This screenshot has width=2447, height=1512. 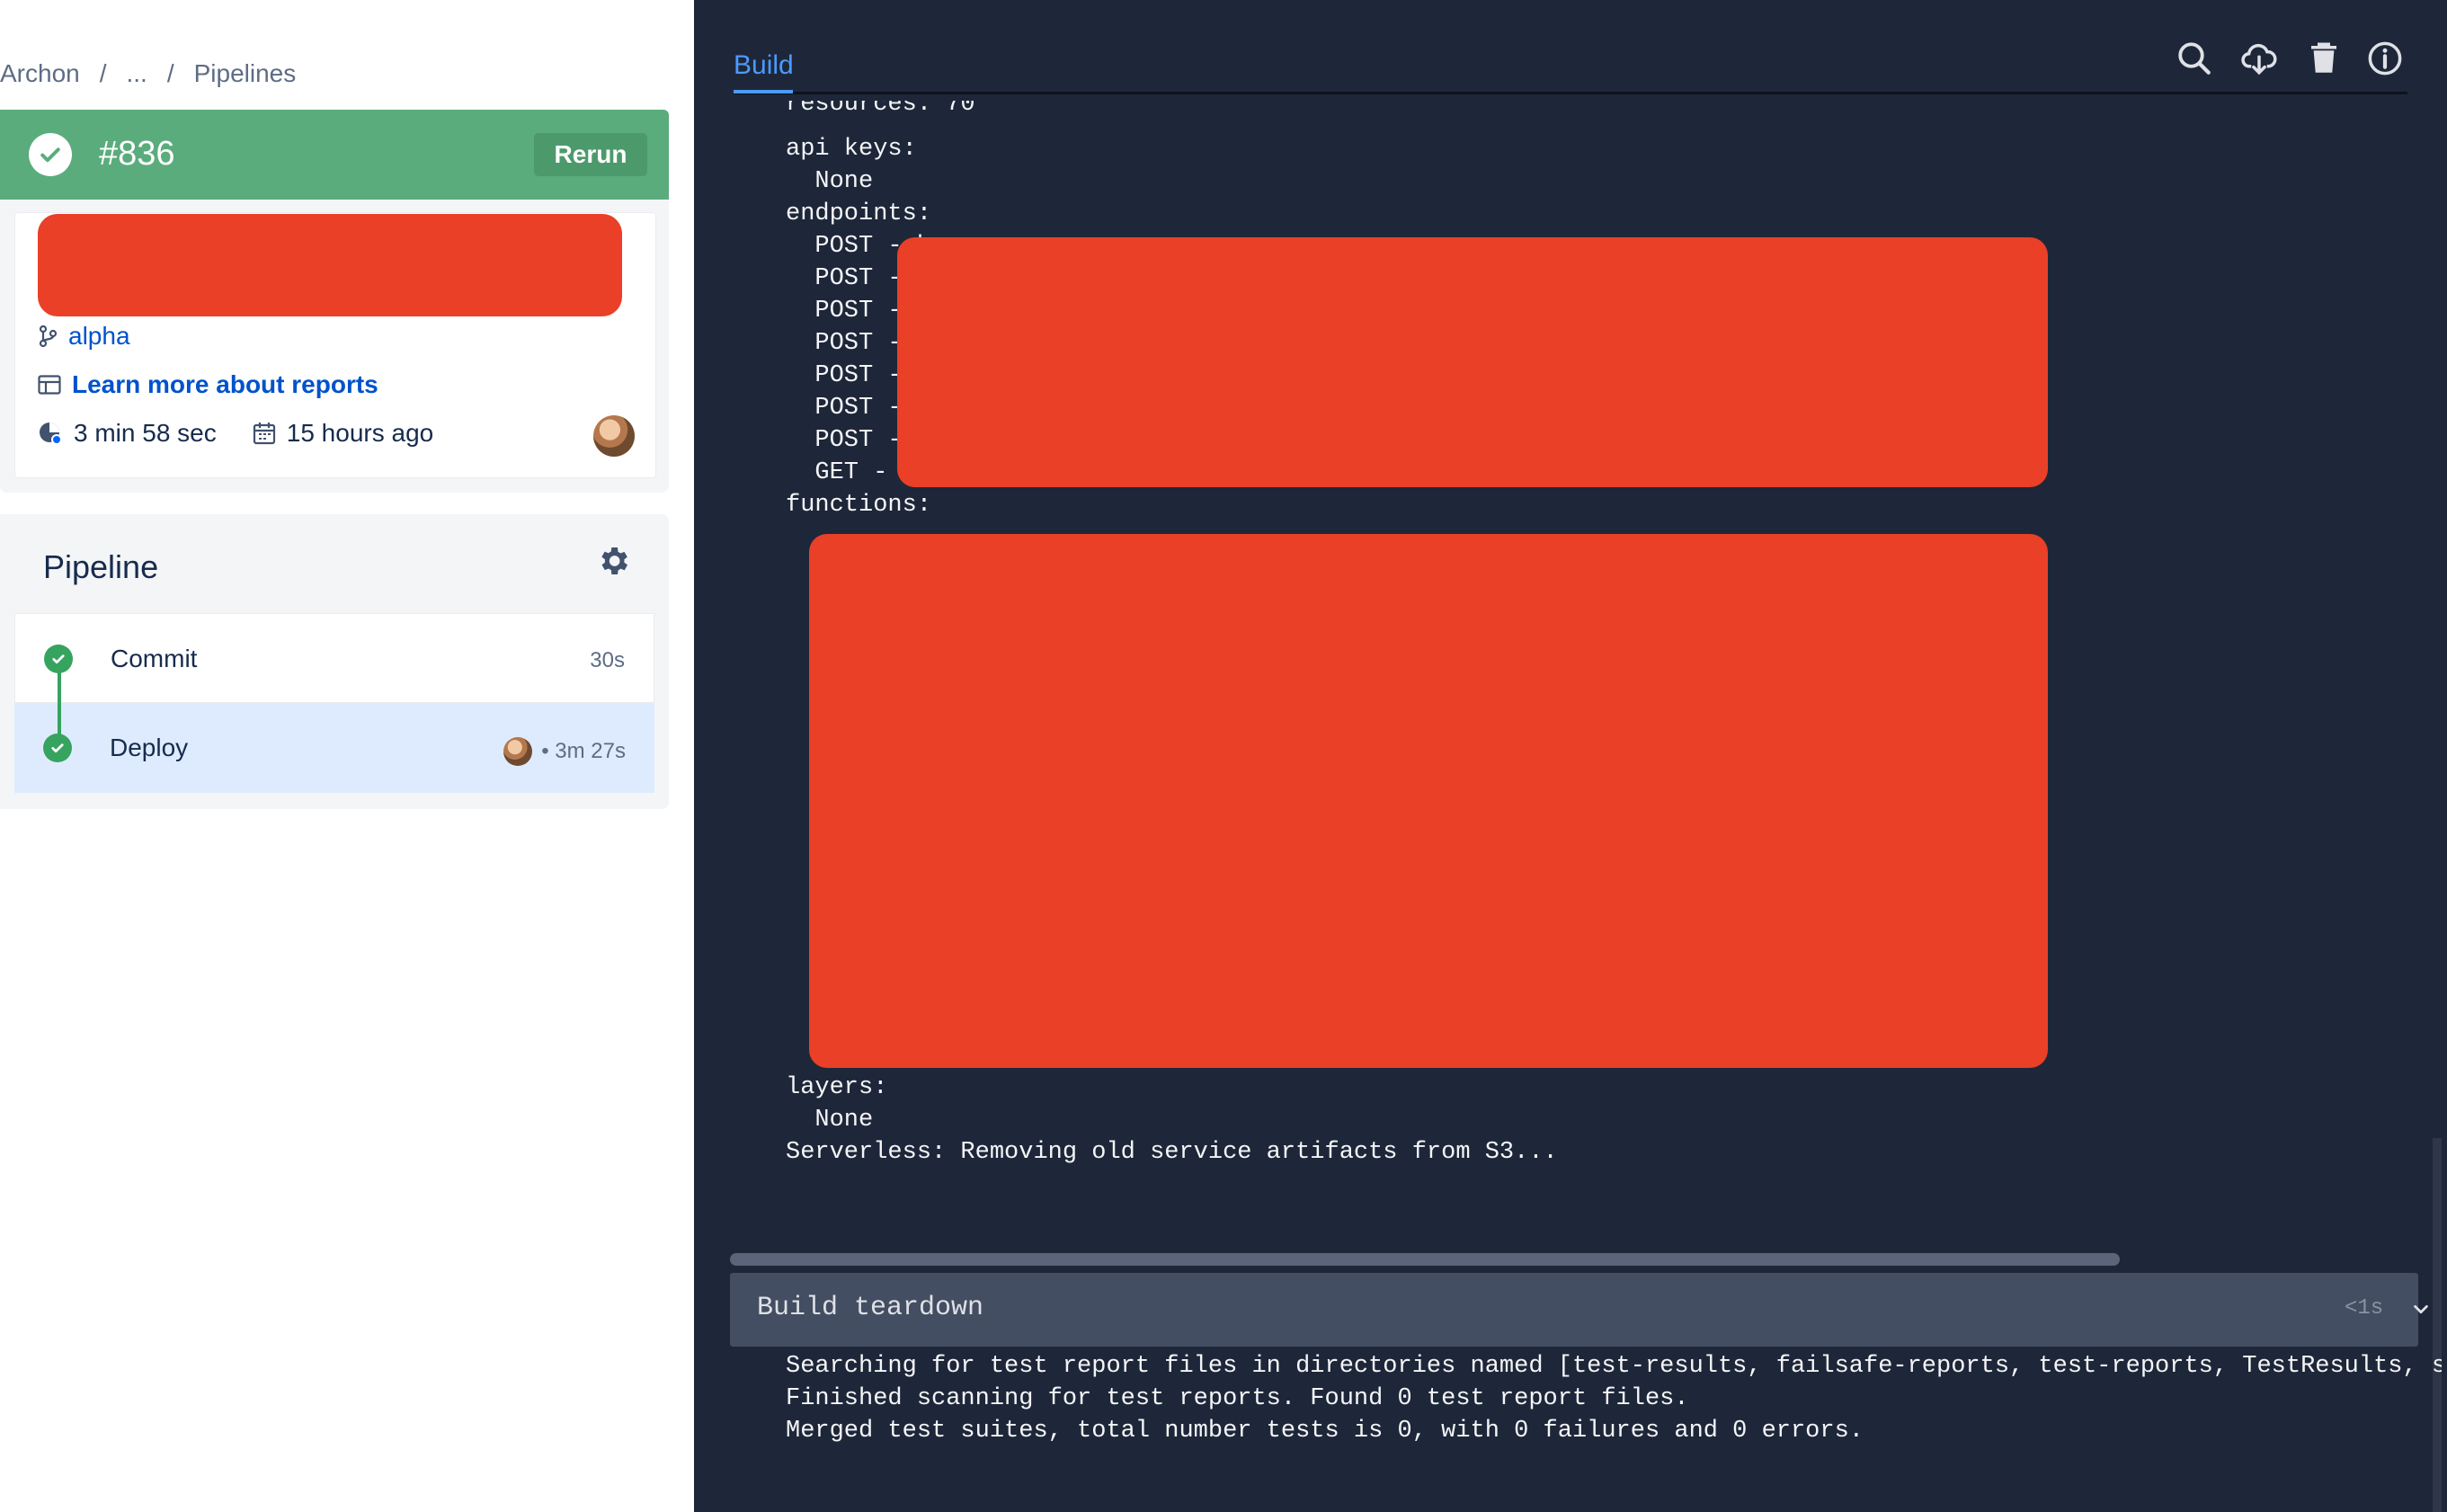 I want to click on log-line: layers:, so click(x=837, y=1087).